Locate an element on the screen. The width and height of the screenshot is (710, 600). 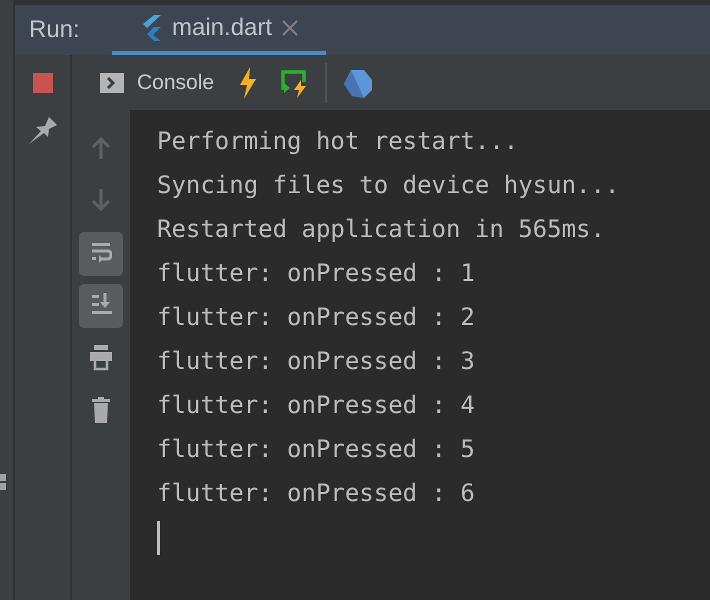
soft-wrap-toggle is located at coordinates (101, 254).